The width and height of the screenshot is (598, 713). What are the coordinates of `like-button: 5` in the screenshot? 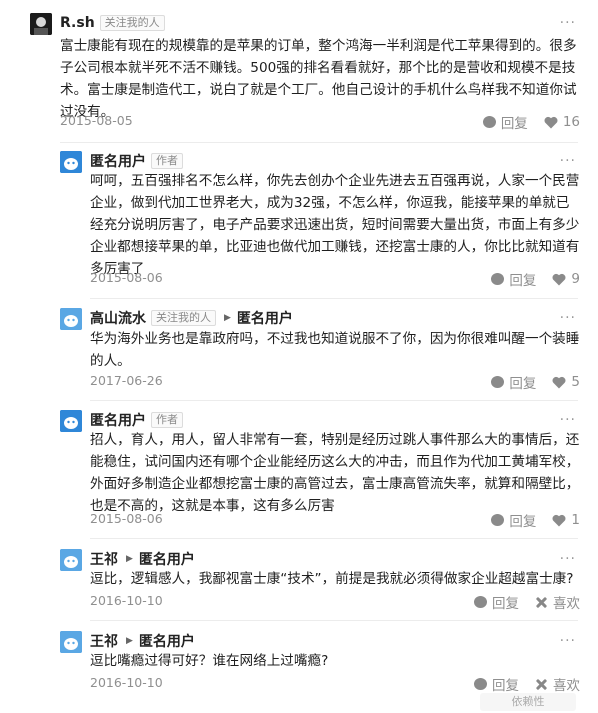 It's located at (566, 382).